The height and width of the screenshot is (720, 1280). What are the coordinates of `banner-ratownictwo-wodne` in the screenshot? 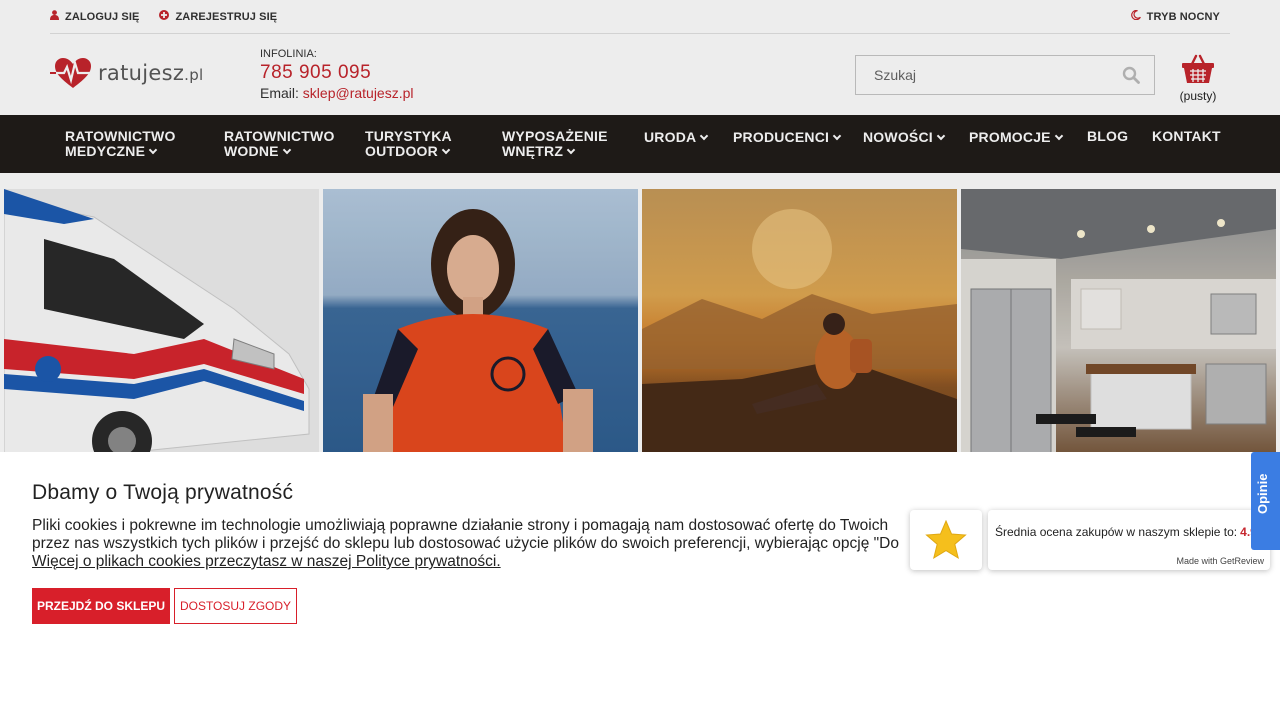 It's located at (480, 321).